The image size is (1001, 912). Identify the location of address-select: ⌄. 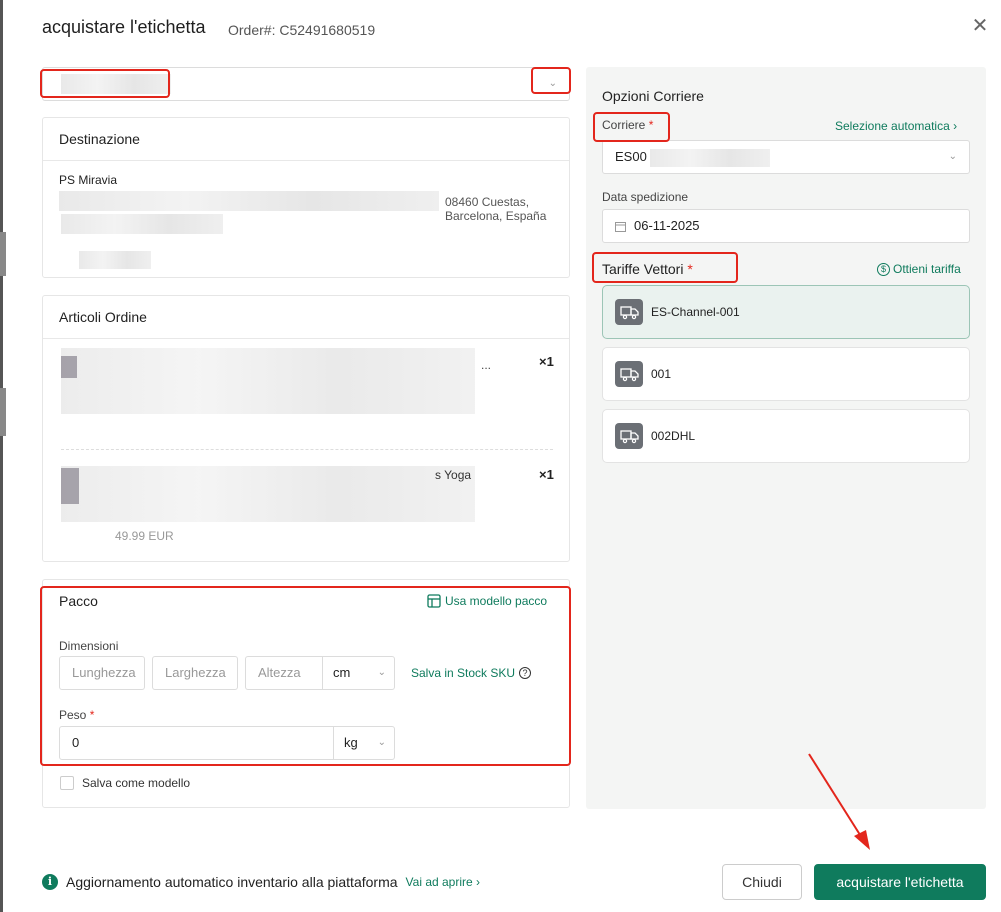
(306, 84).